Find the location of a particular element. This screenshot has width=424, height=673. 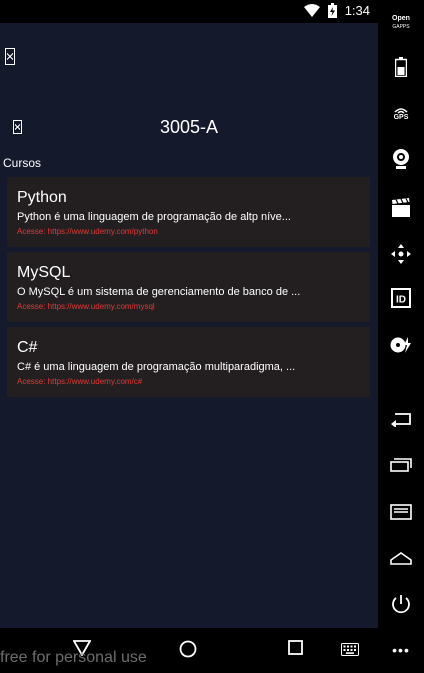

wifi-icon is located at coordinates (311, 10).